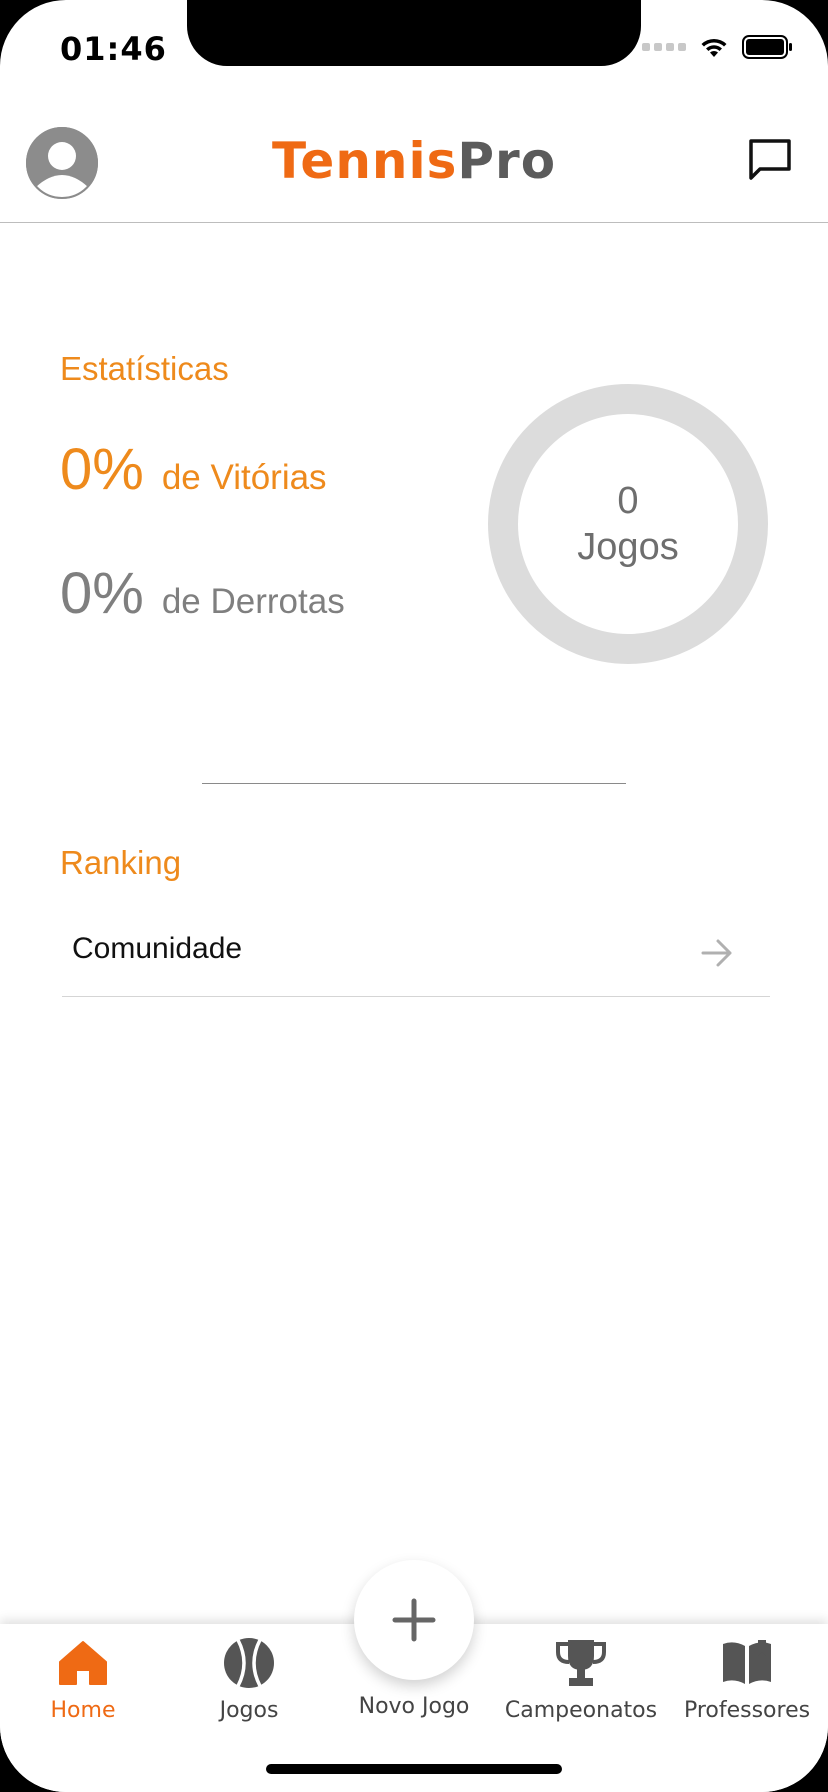  I want to click on games-label: Jogos, so click(628, 547).